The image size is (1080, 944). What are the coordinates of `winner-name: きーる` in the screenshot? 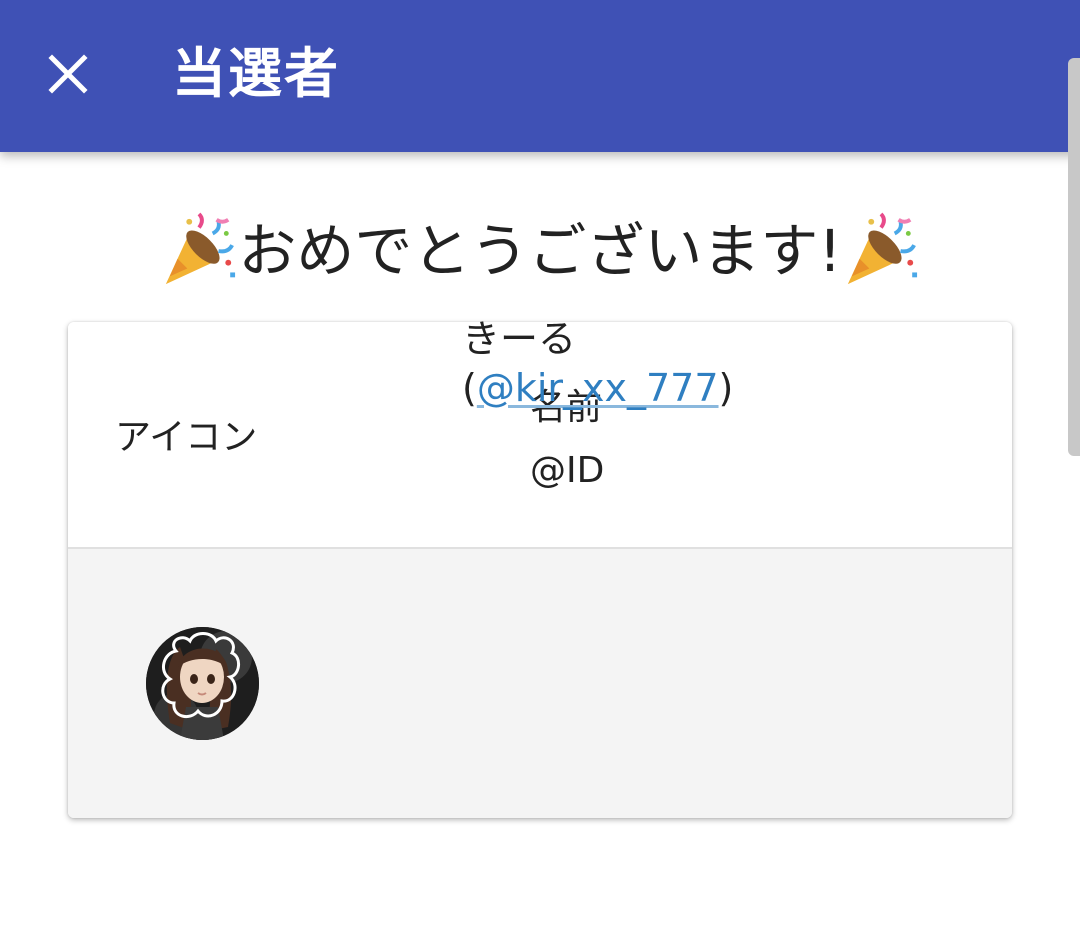 It's located at (519, 339).